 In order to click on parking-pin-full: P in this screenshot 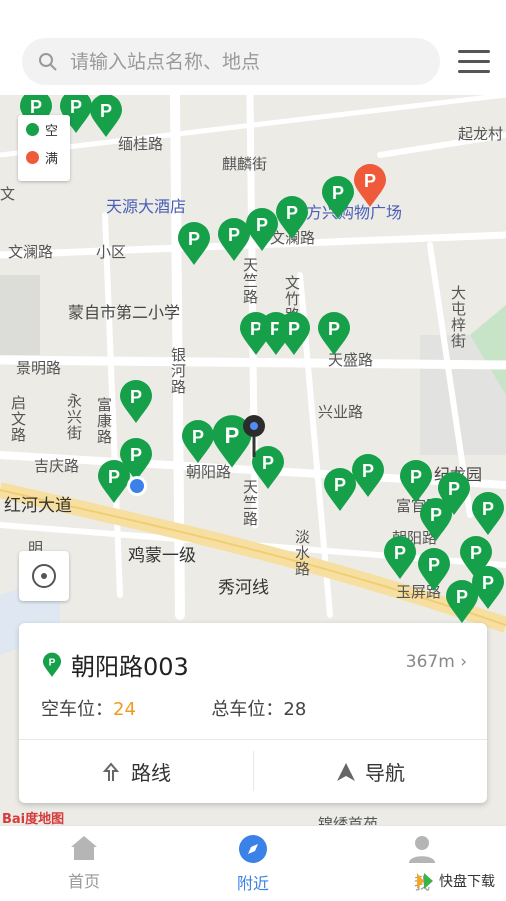, I will do `click(370, 186)`.